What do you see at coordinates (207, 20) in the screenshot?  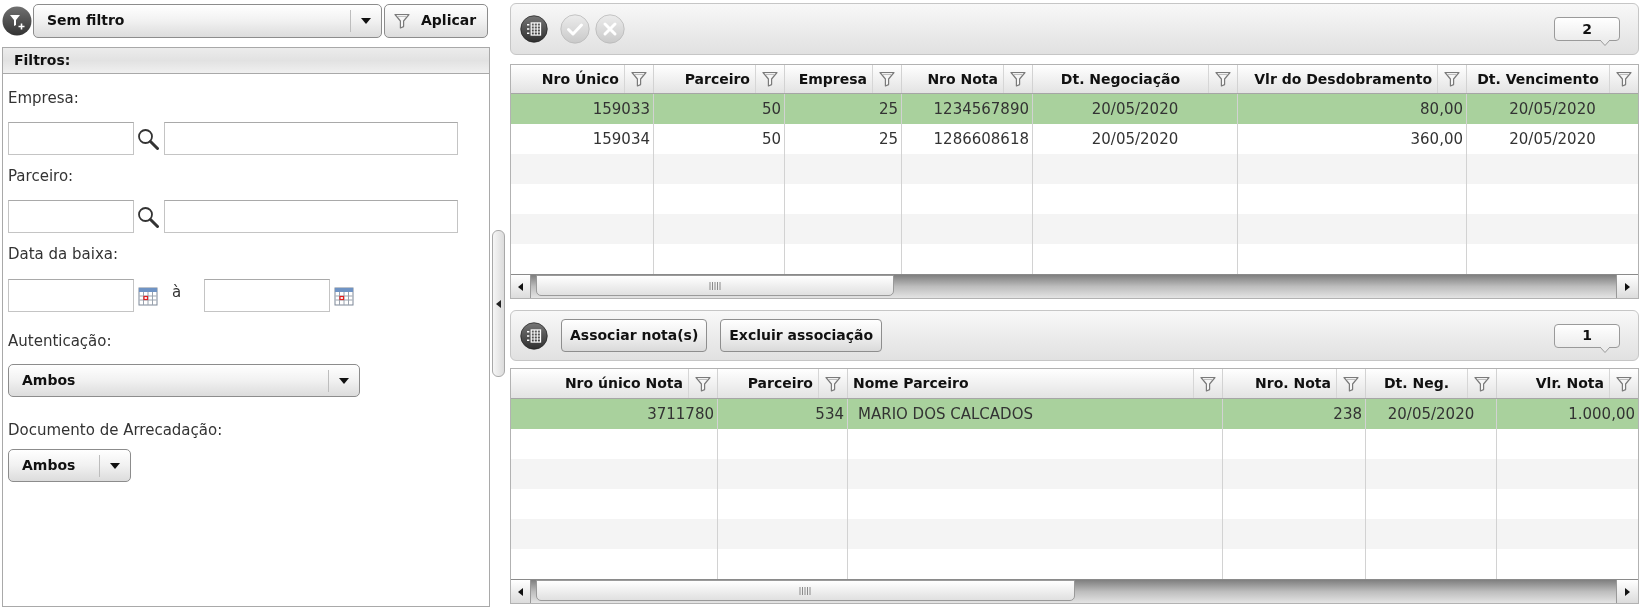 I see `filter-preset-select: Sem filtro` at bounding box center [207, 20].